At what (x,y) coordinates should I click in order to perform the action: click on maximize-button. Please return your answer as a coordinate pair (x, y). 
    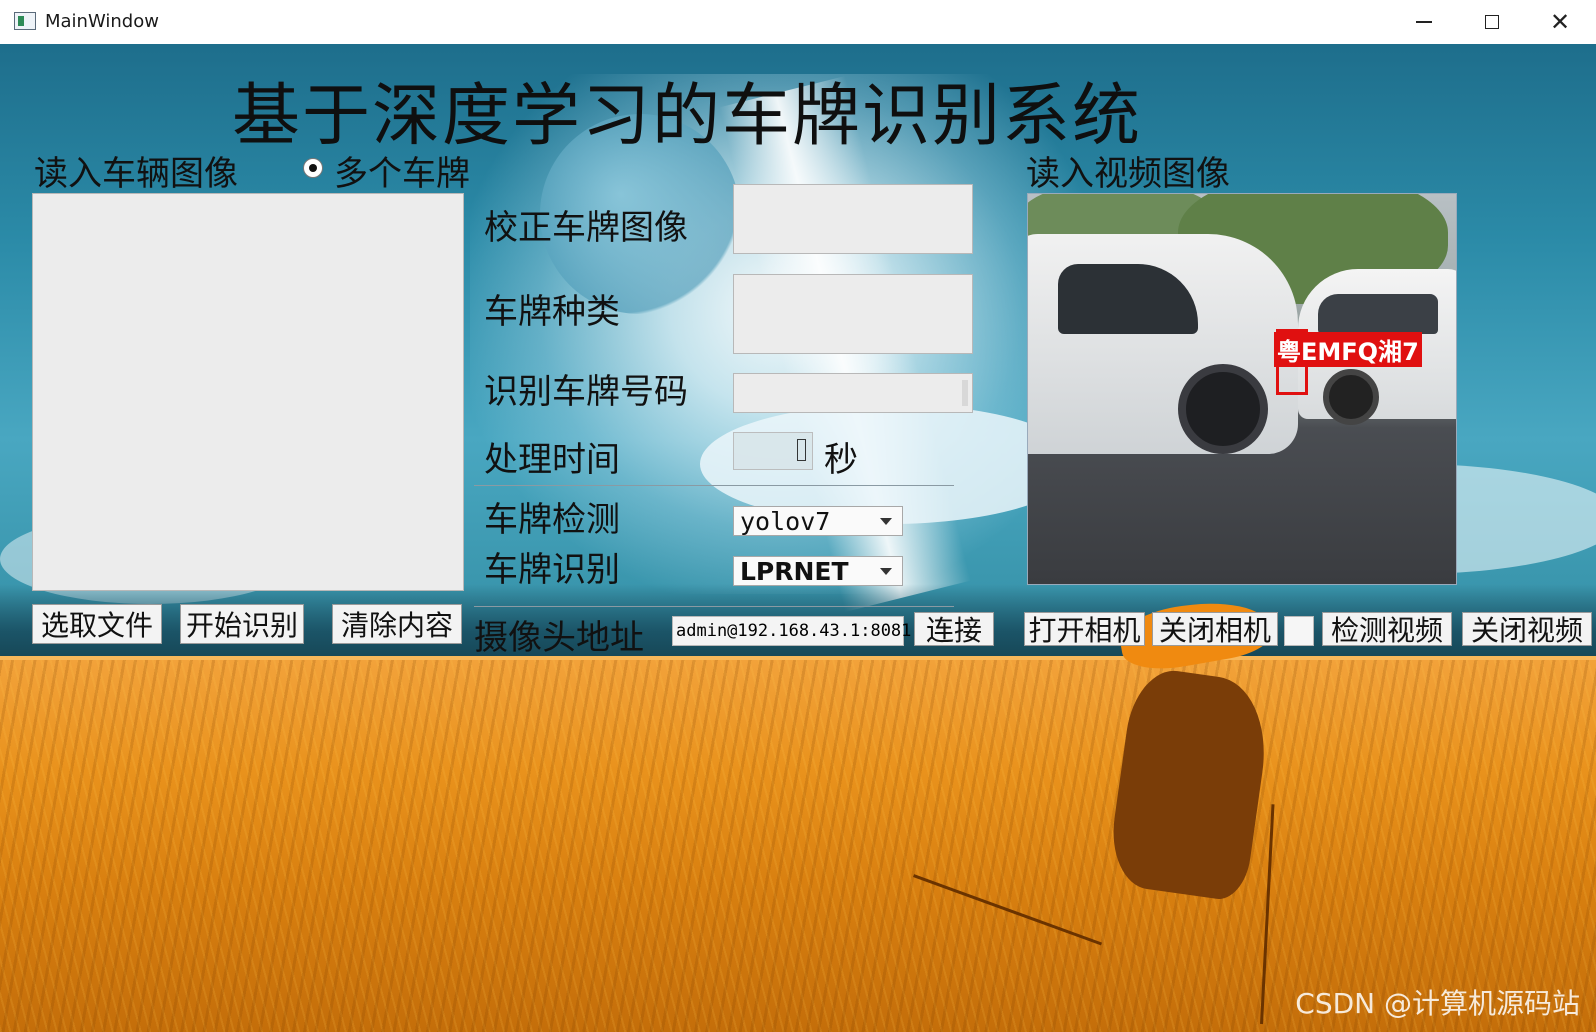
    Looking at the image, I should click on (1492, 22).